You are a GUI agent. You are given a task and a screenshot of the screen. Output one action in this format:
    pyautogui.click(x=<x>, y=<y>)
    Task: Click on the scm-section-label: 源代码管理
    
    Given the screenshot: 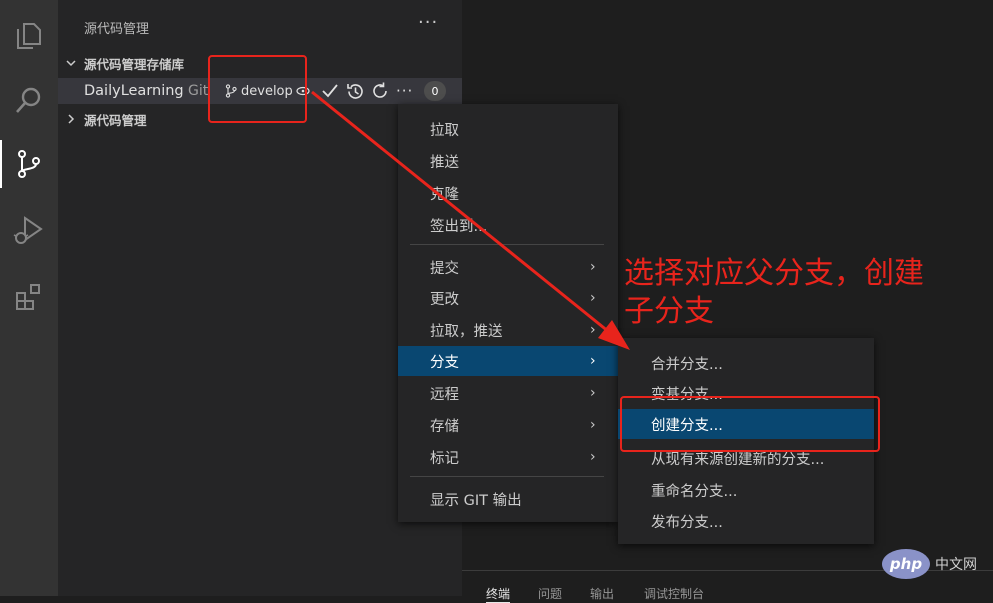 What is the action you would take?
    pyautogui.click(x=115, y=120)
    